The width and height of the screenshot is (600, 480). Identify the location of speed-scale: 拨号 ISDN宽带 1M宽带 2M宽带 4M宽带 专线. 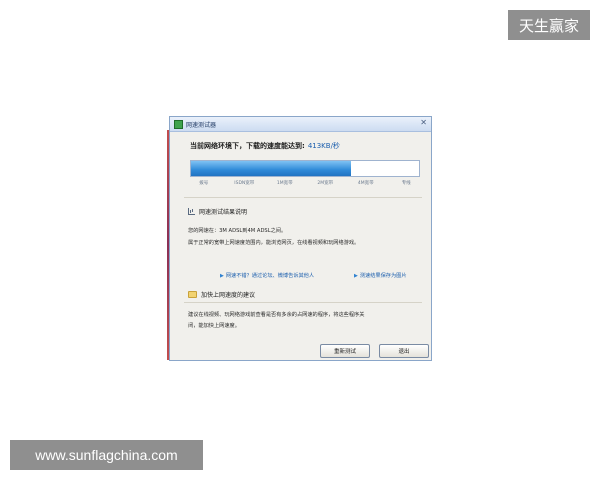
(305, 184).